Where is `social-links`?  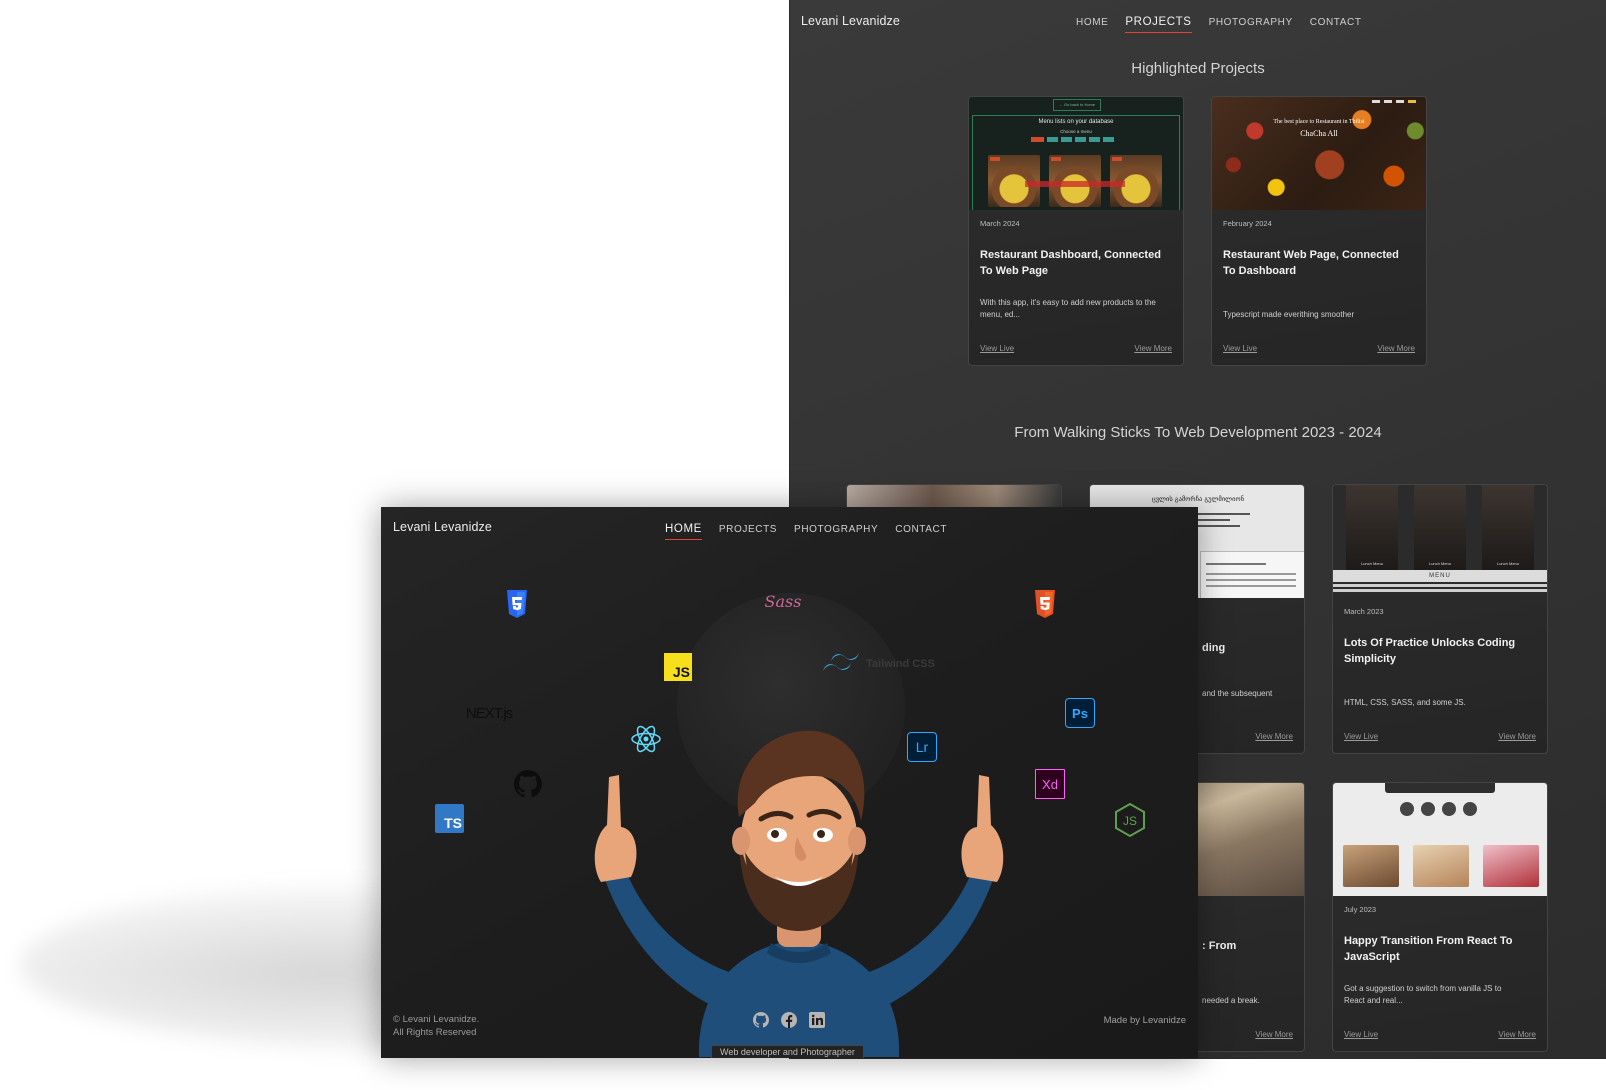
social-links is located at coordinates (789, 1020).